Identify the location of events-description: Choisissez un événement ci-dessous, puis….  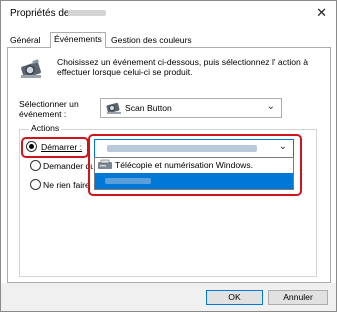
(182, 67).